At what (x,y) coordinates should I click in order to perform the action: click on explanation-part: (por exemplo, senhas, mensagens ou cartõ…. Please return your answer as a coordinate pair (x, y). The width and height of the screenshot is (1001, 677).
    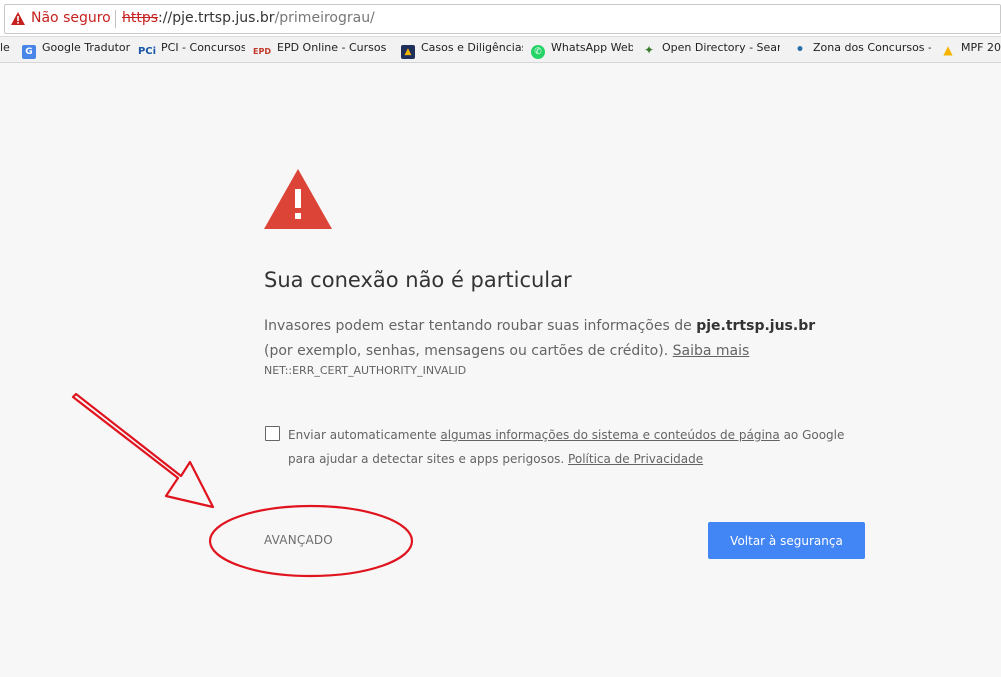
    Looking at the image, I should click on (468, 351).